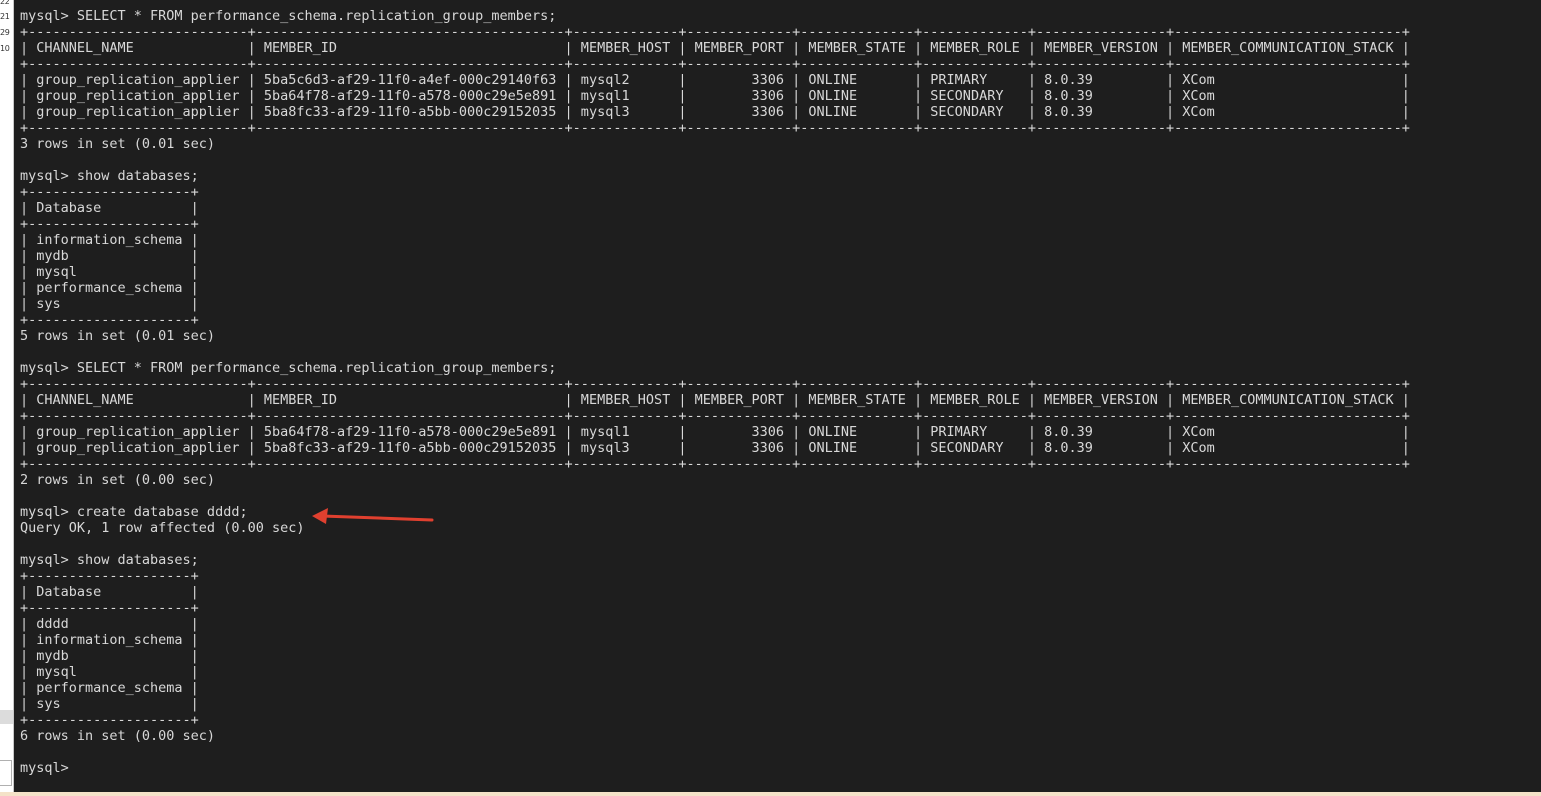  I want to click on terminal-line: 3 rows in set (0.01 sec), so click(715, 144).